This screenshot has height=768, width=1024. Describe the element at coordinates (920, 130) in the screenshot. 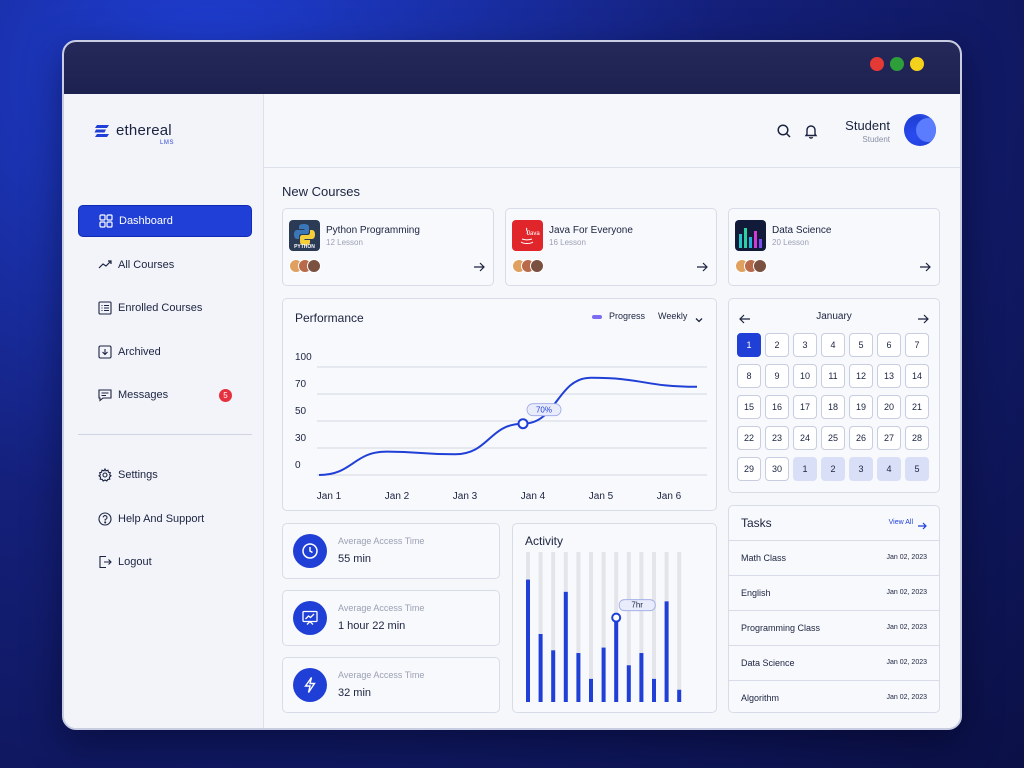

I see `user-avatar` at that location.